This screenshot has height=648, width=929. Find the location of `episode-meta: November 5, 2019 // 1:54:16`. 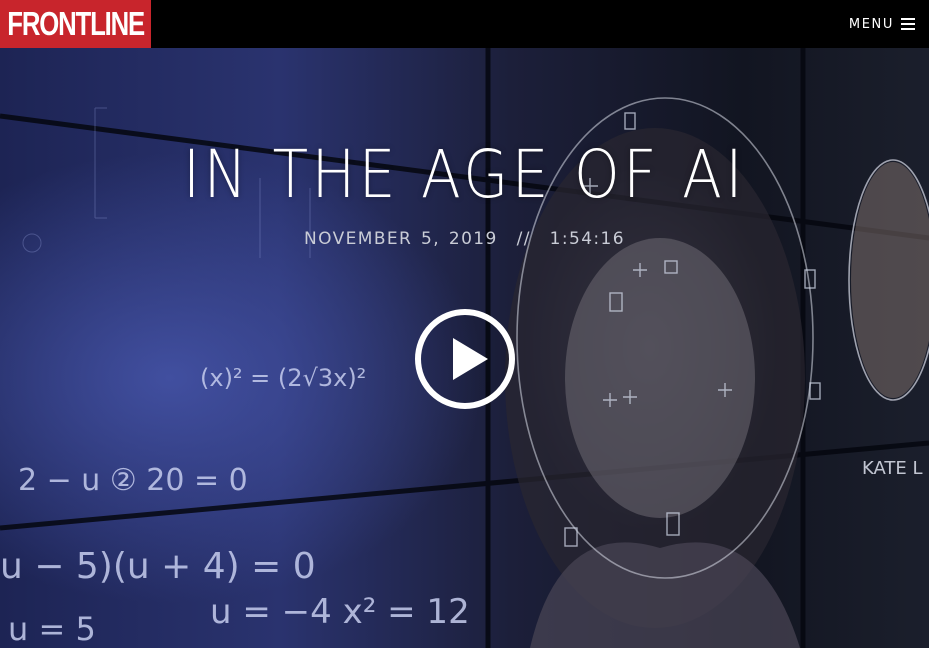

episode-meta: November 5, 2019 // 1:54:16 is located at coordinates (464, 239).